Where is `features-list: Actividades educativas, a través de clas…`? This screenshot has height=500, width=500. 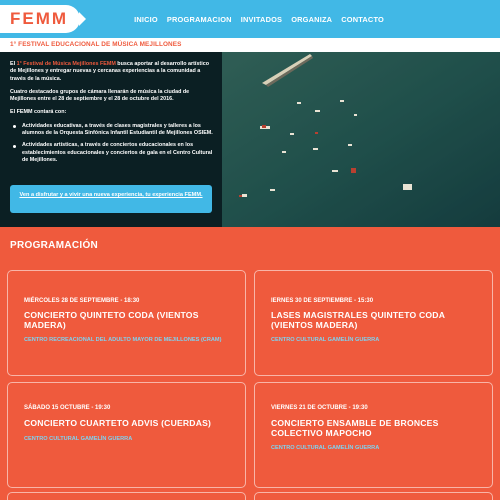 features-list: Actividades educativas, a través de clas… is located at coordinates (112, 143).